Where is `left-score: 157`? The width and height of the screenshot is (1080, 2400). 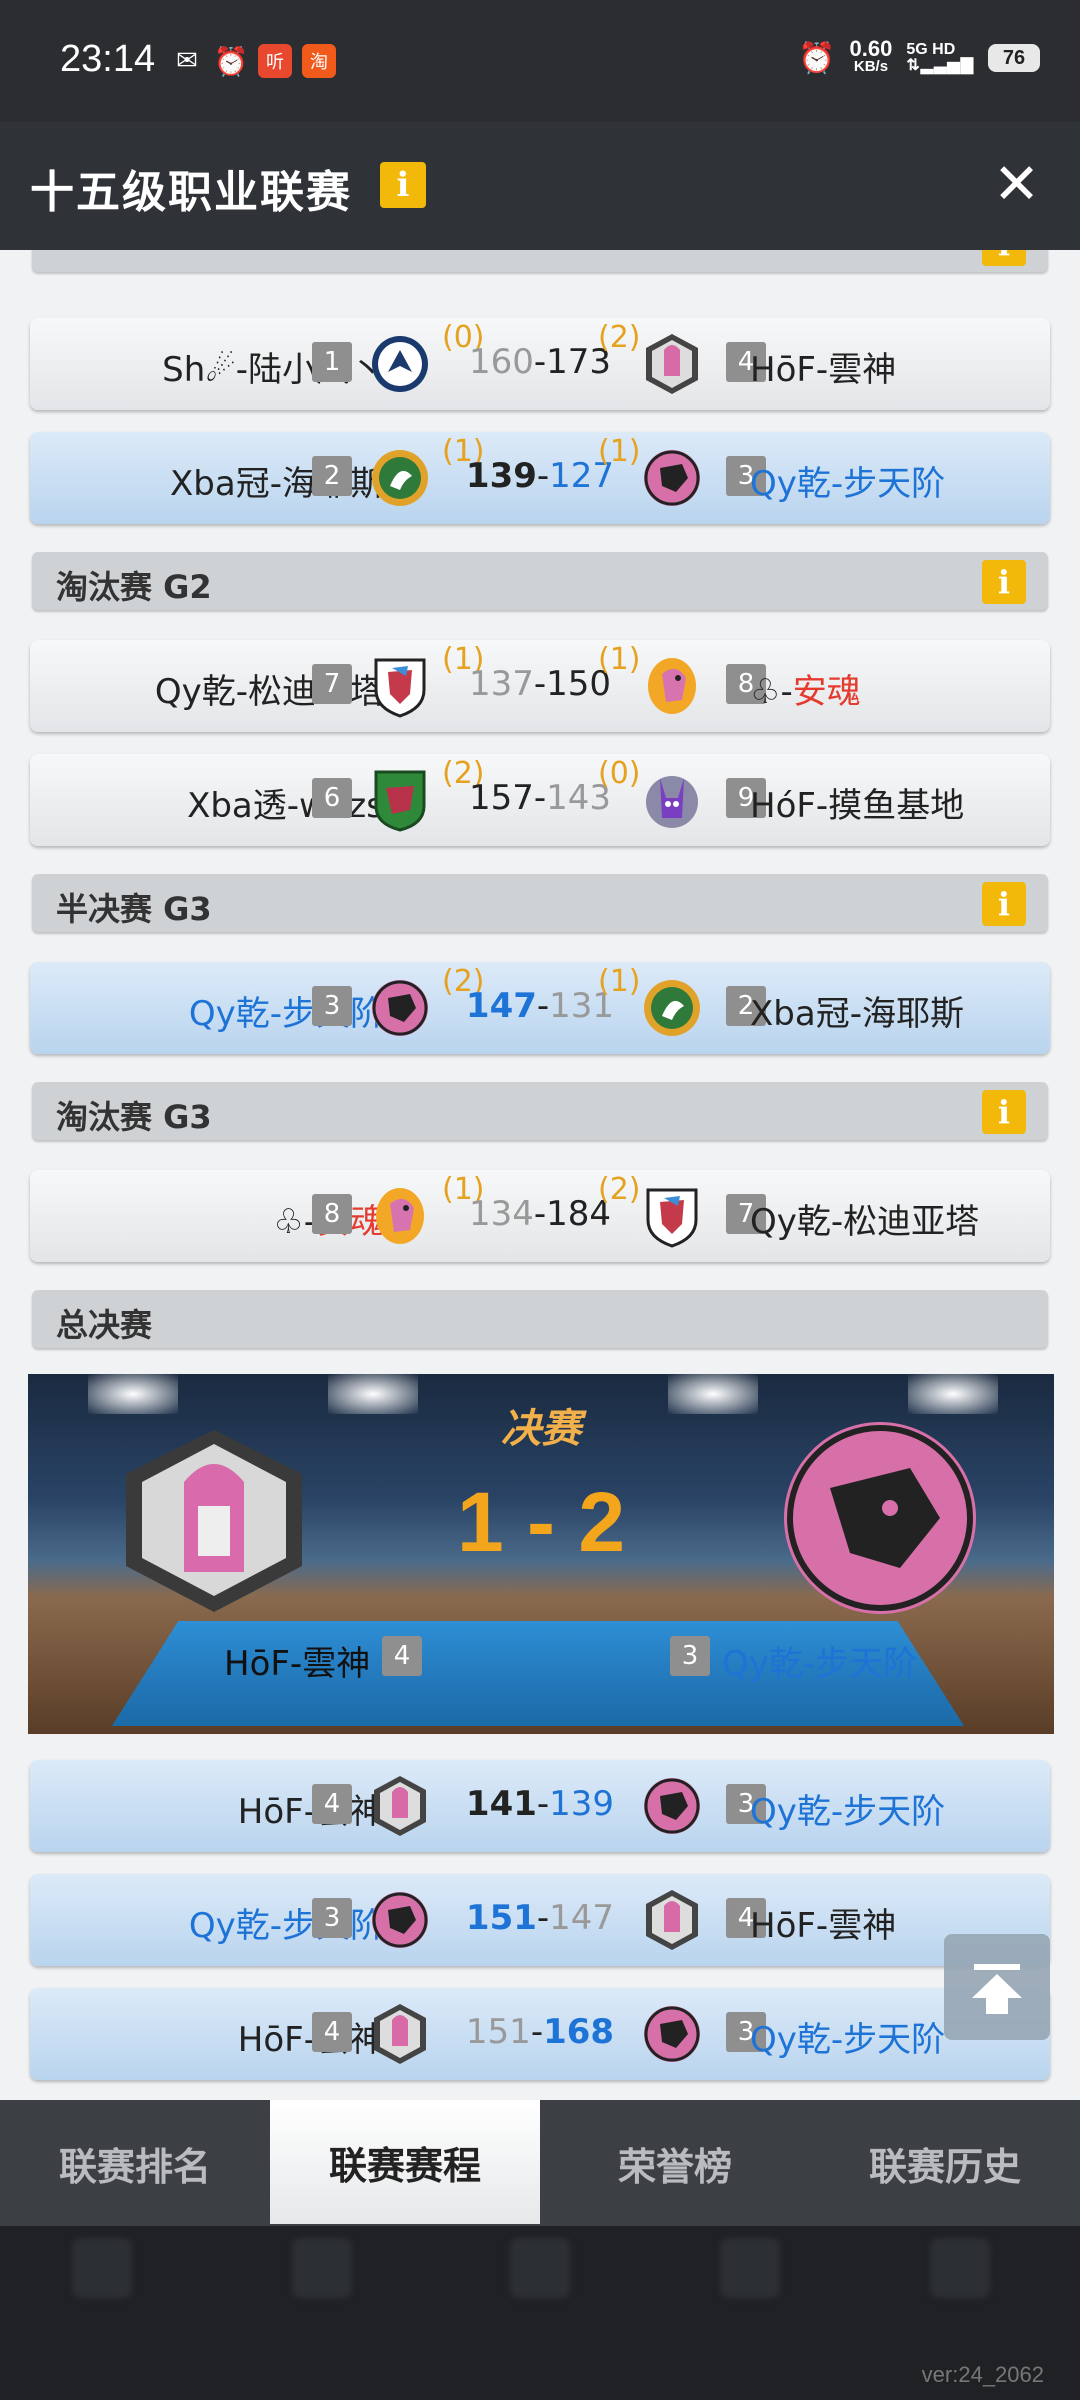 left-score: 157 is located at coordinates (501, 798).